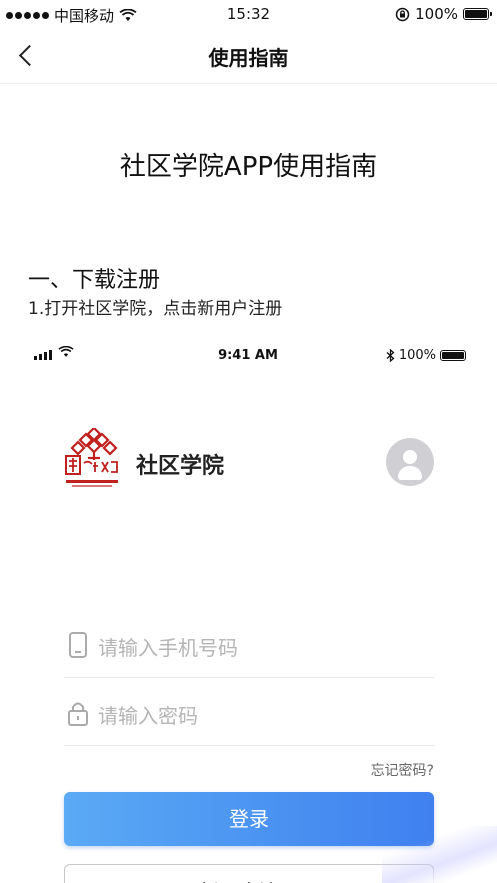 This screenshot has width=497, height=883. What do you see at coordinates (477, 14) in the screenshot?
I see `battery-icon` at bounding box center [477, 14].